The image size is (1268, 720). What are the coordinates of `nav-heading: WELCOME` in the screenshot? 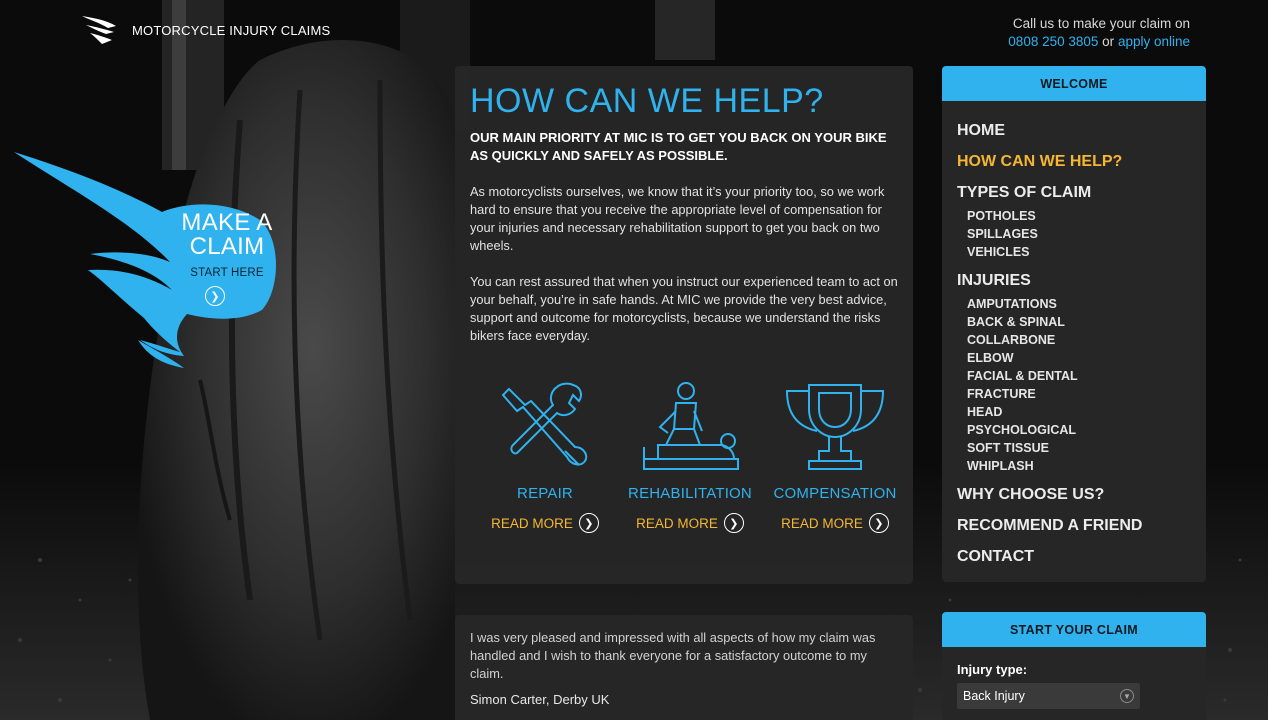 It's located at (1074, 83).